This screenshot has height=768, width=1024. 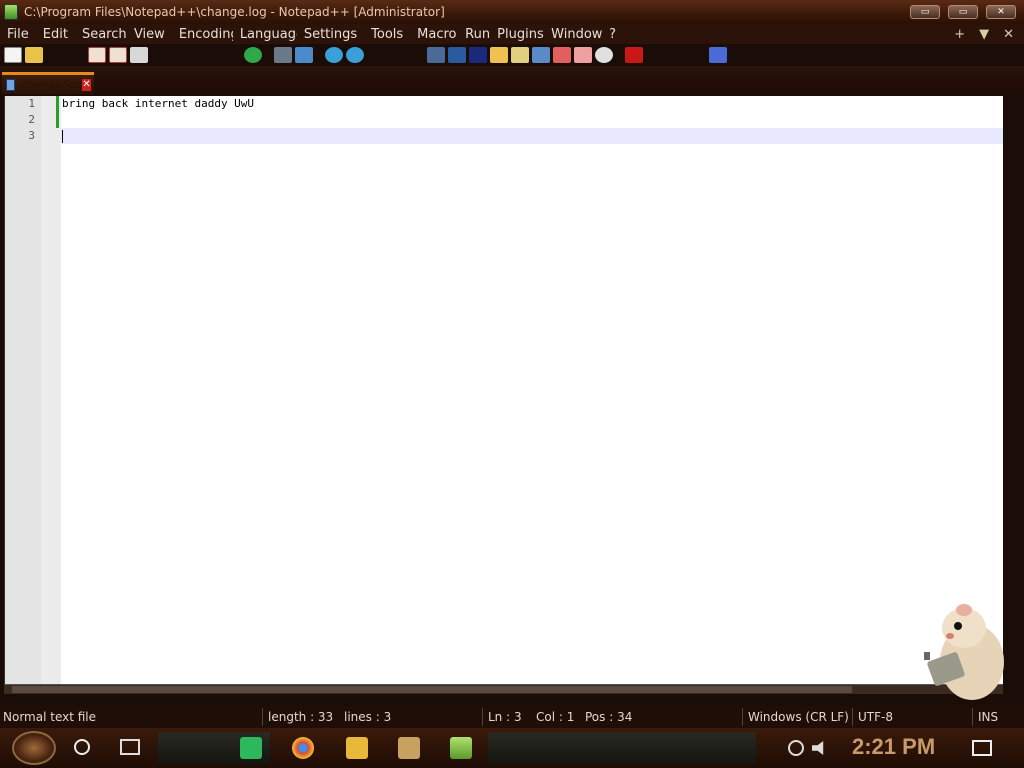 I want to click on paste-icon, so click(x=211, y=55).